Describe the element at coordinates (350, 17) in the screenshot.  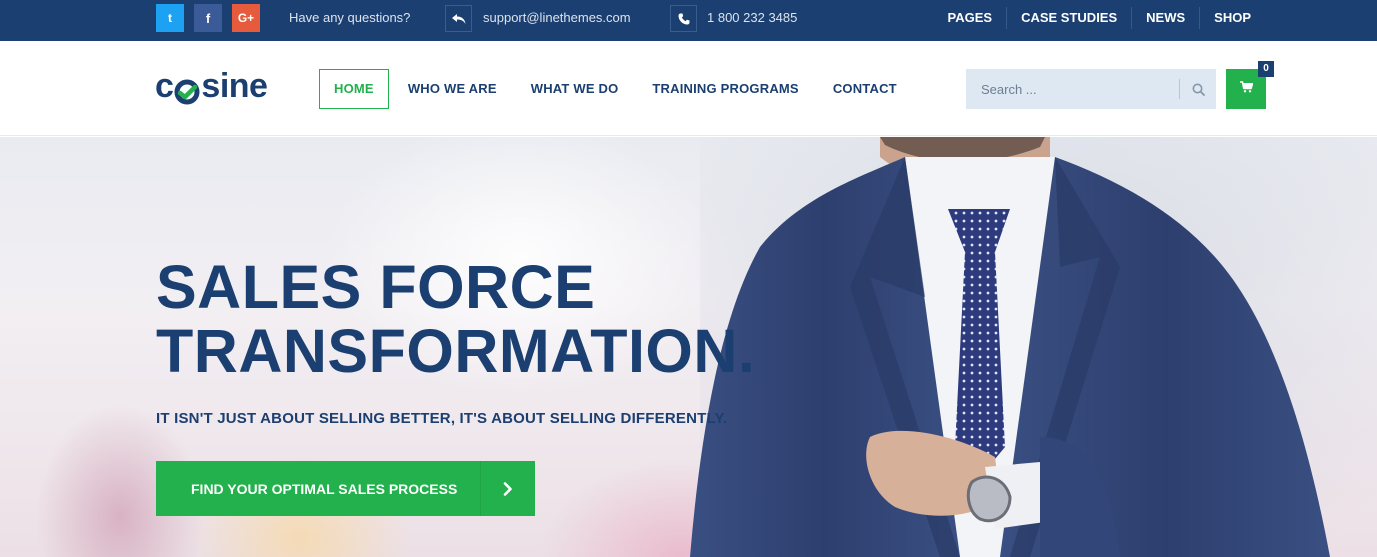
I see `questions-text: Have any questions?` at that location.